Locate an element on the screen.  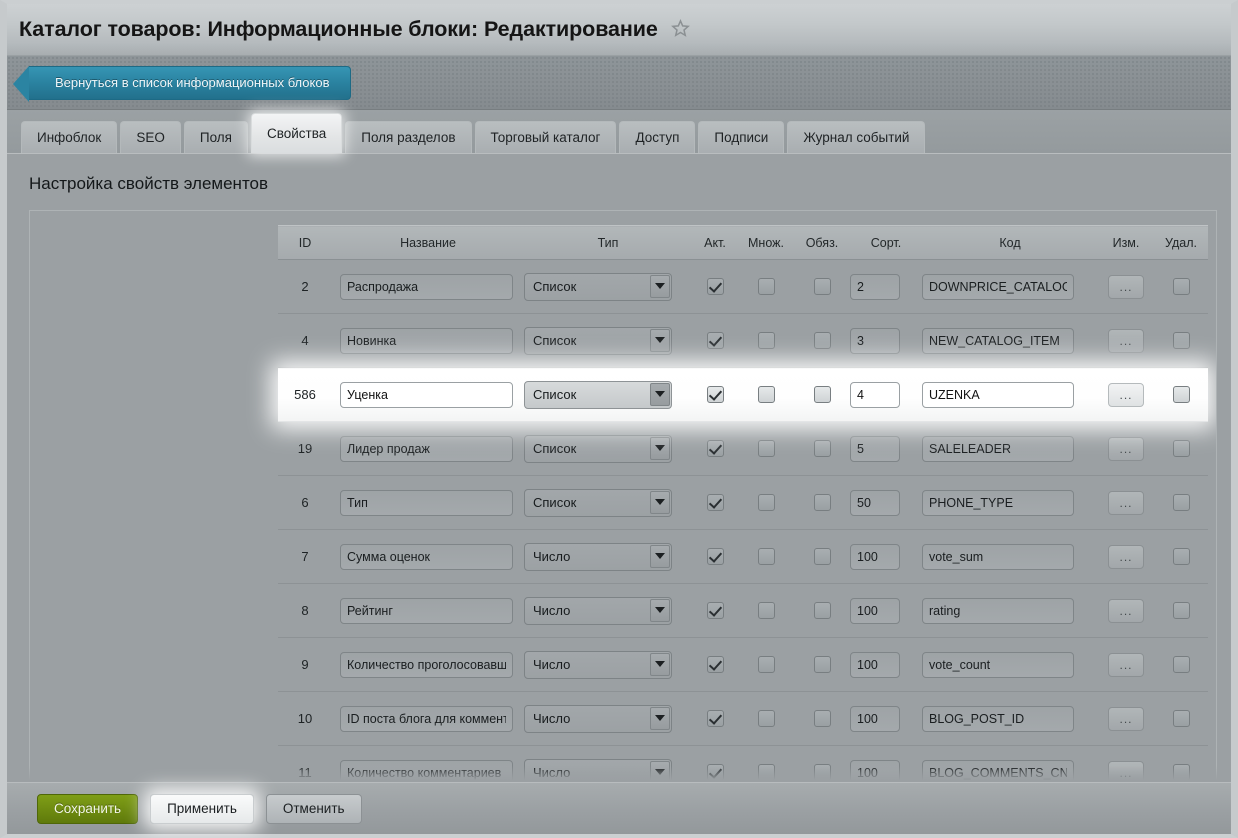
tab-2: Поля is located at coordinates (215, 137).